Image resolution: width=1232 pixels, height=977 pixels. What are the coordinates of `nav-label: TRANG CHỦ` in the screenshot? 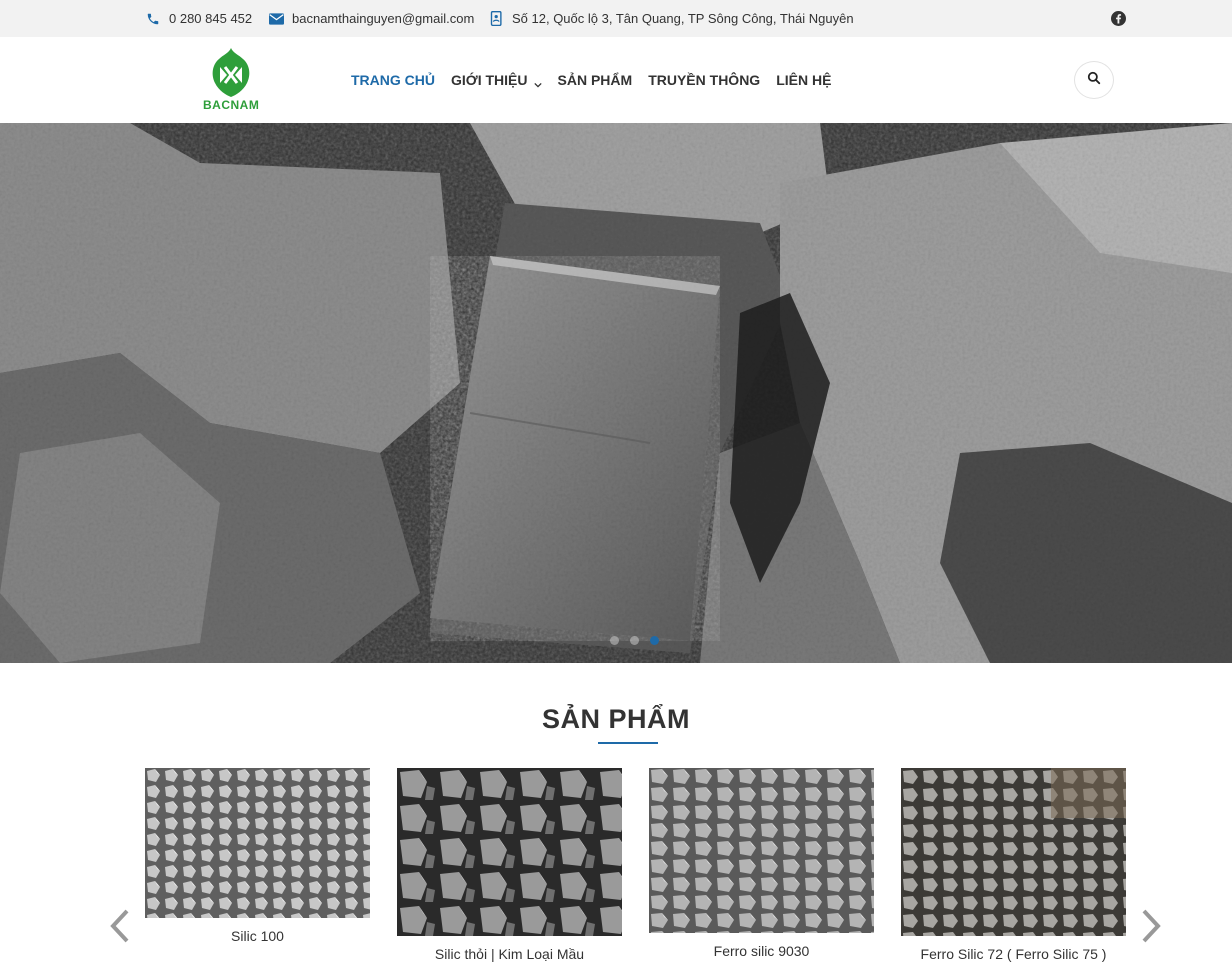 It's located at (393, 80).